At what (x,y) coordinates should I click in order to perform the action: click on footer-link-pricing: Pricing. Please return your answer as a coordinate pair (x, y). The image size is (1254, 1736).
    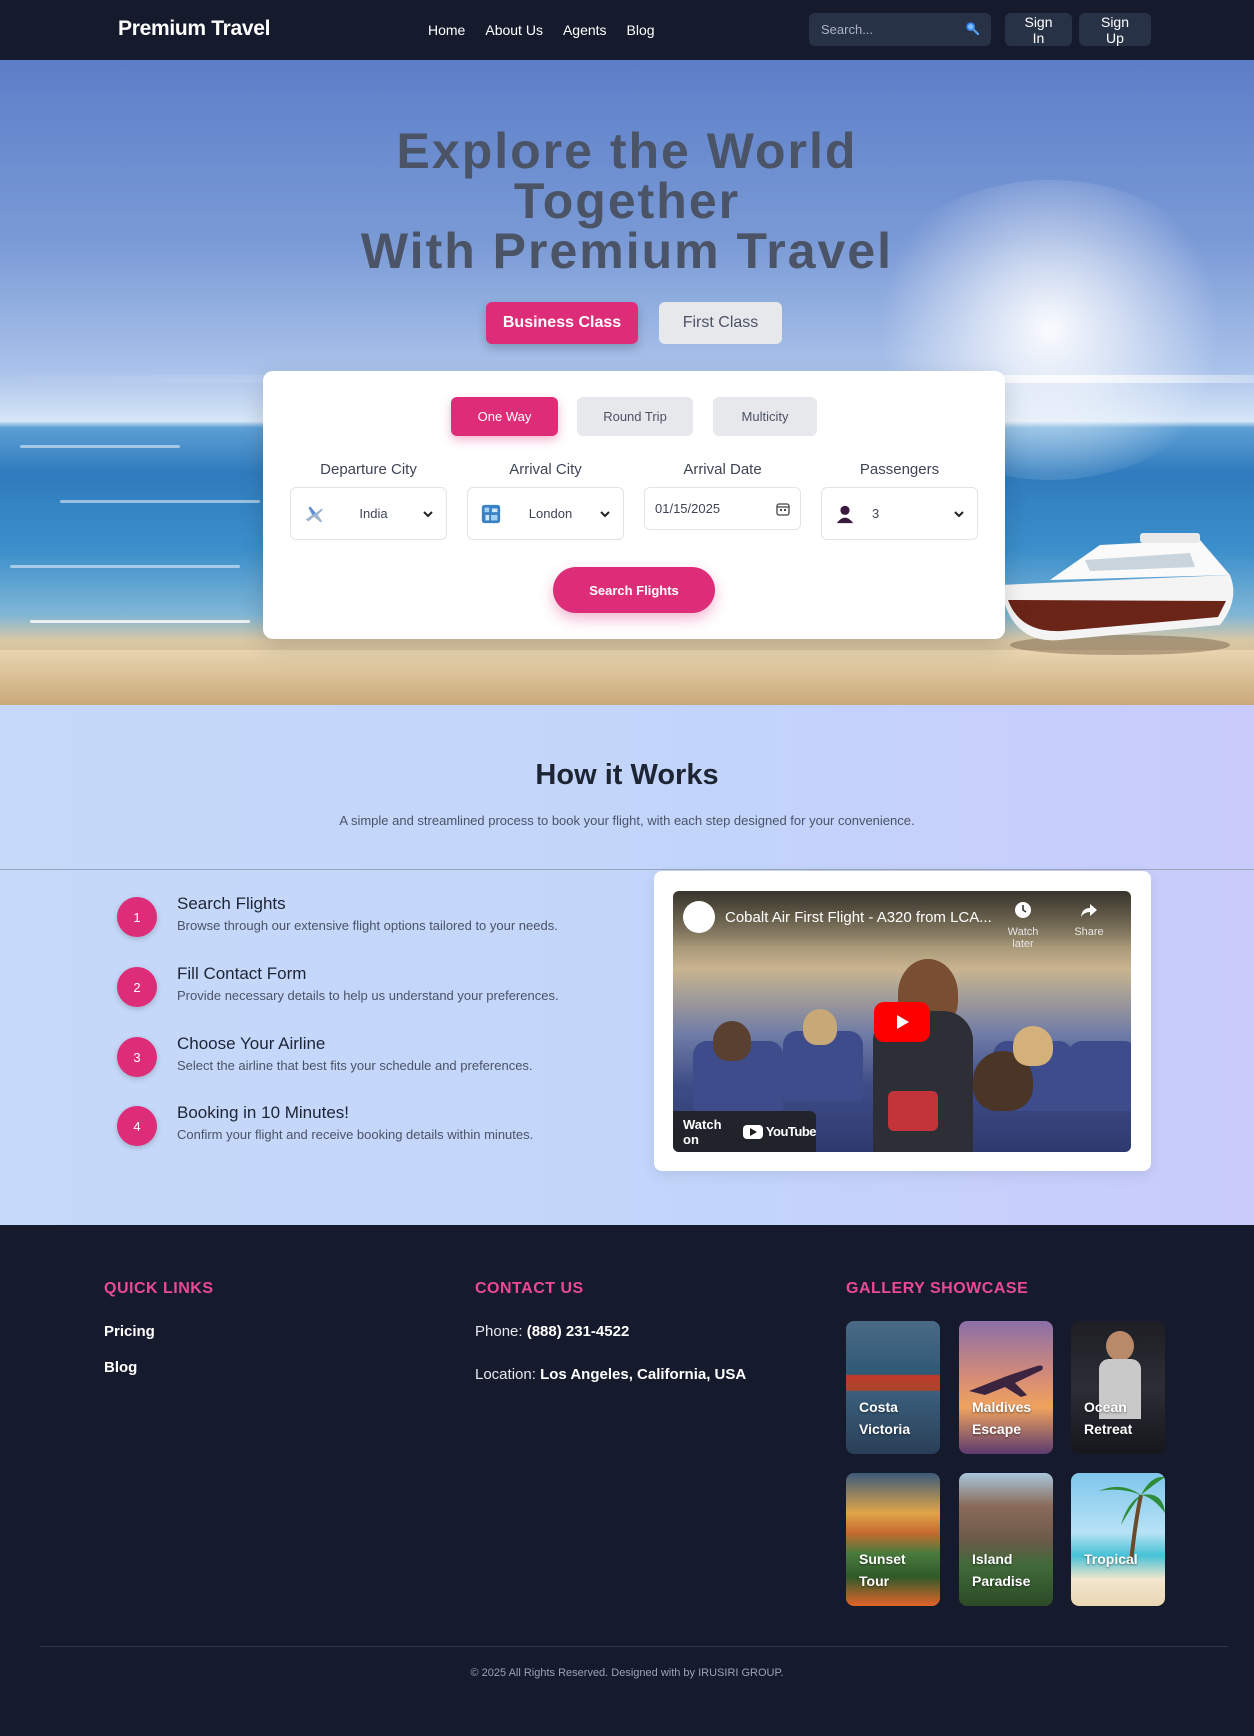
    Looking at the image, I should click on (129, 1331).